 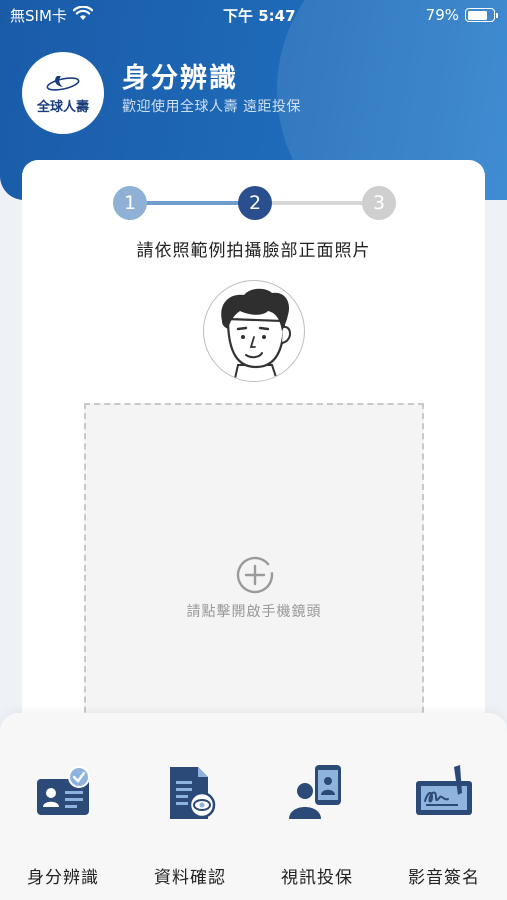 What do you see at coordinates (481, 15) in the screenshot?
I see `battery-icon` at bounding box center [481, 15].